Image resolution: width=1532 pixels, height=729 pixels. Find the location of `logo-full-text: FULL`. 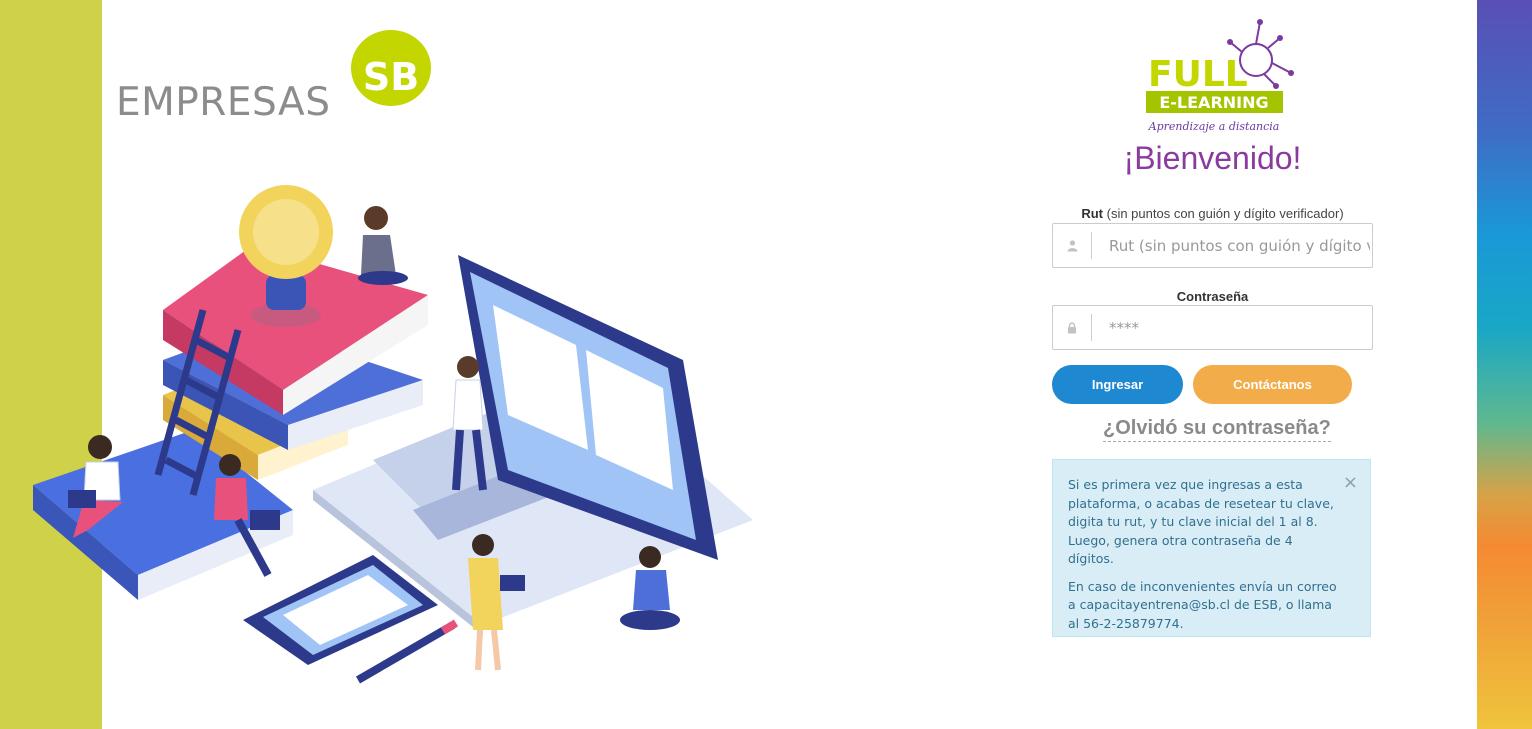

logo-full-text: FULL is located at coordinates (1198, 74).